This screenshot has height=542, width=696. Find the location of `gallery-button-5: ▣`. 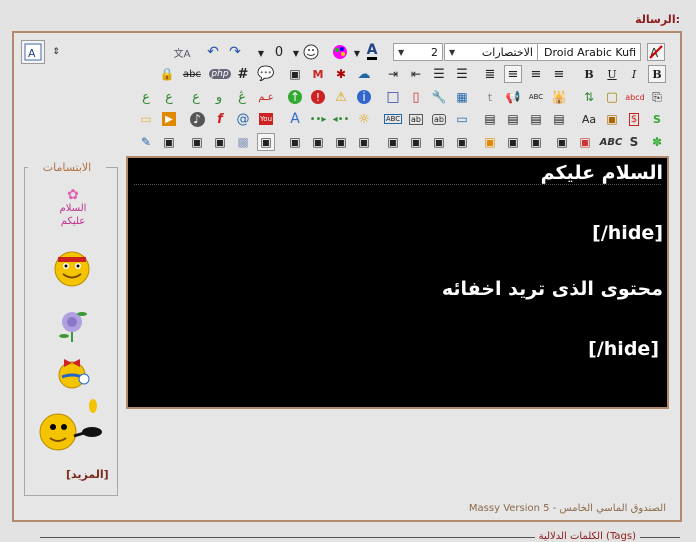

gallery-button-5: ▣ is located at coordinates (490, 142).